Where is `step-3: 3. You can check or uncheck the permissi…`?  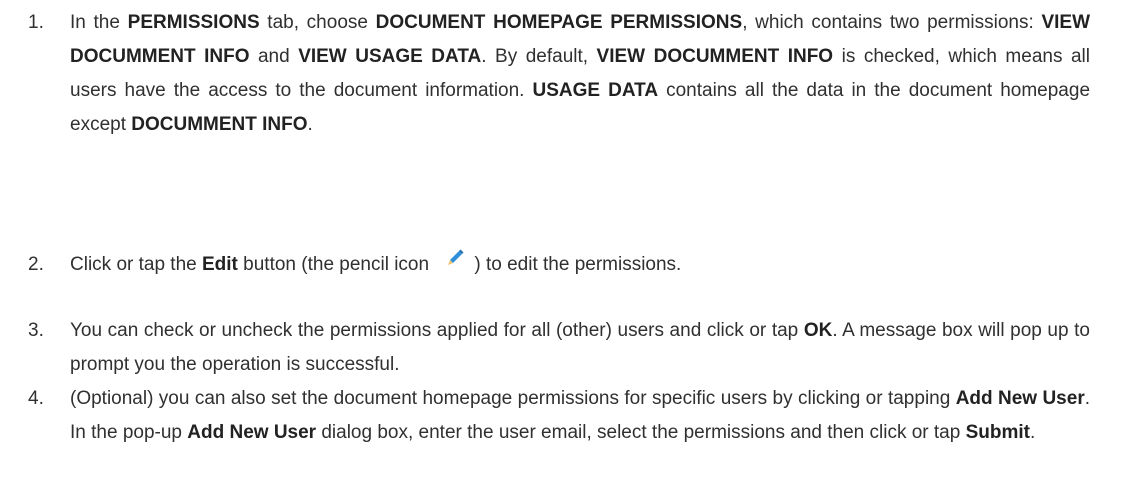 step-3: 3. You can check or uncheck the permissi… is located at coordinates (559, 348).